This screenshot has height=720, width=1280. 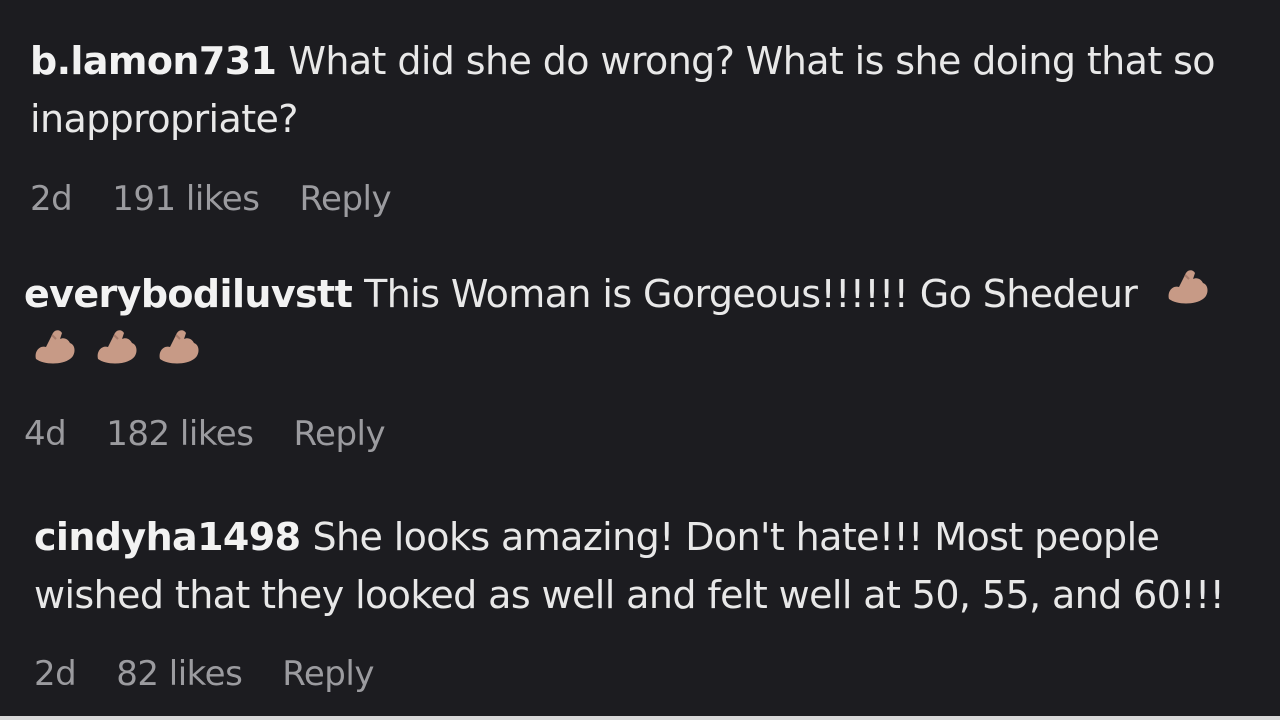 I want to click on comment-meta: 2d 191 likes Reply, so click(x=211, y=198).